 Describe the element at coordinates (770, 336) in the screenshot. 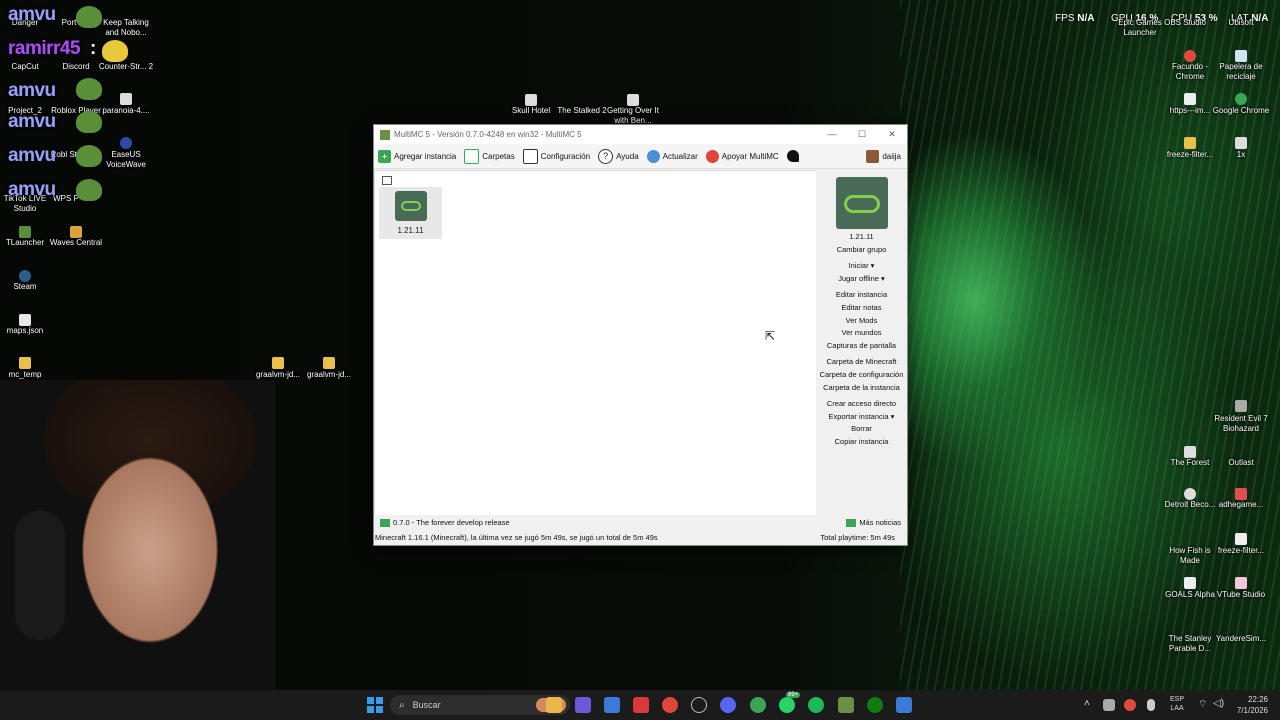

I see `mouse-cursor-icon: ⇱` at that location.